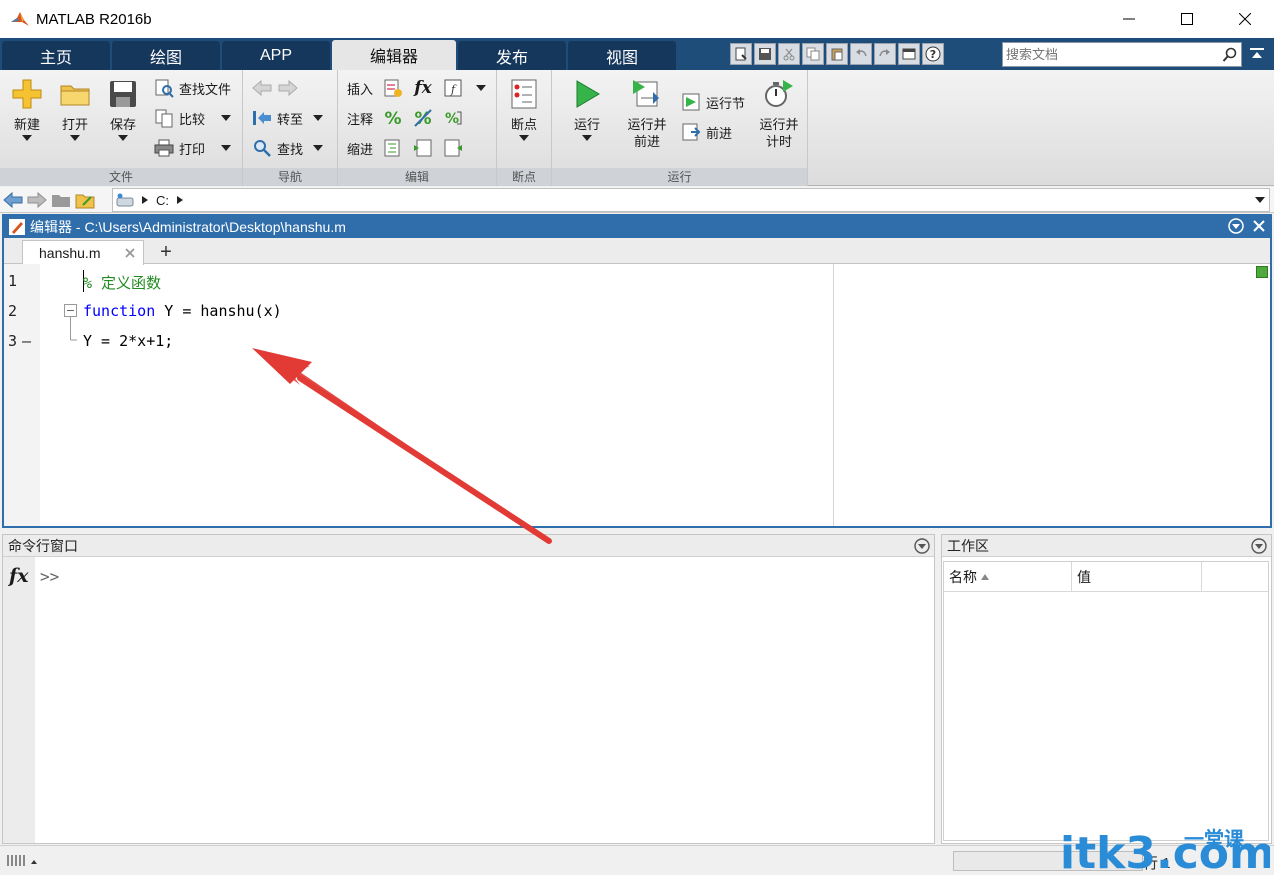 The height and width of the screenshot is (875, 1274). What do you see at coordinates (192, 148) in the screenshot?
I see `print-button: 打印` at bounding box center [192, 148].